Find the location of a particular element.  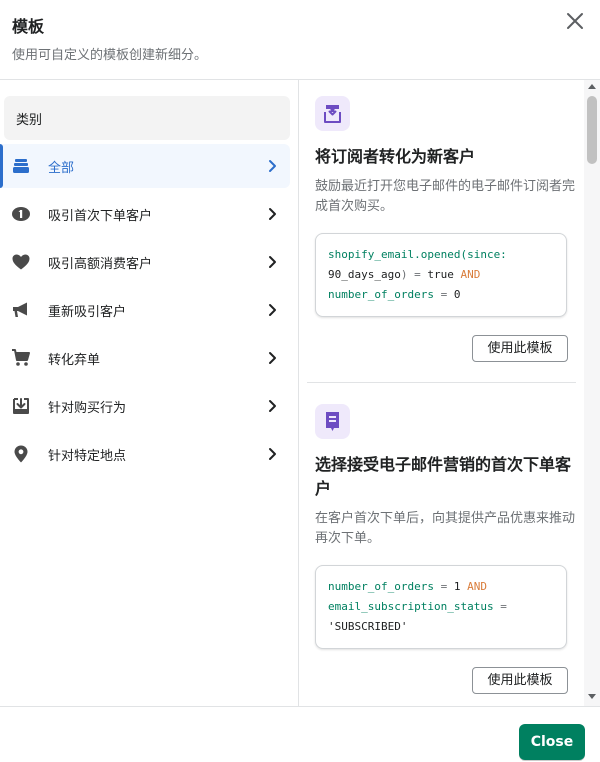

modal-footer: Close is located at coordinates (300, 734).